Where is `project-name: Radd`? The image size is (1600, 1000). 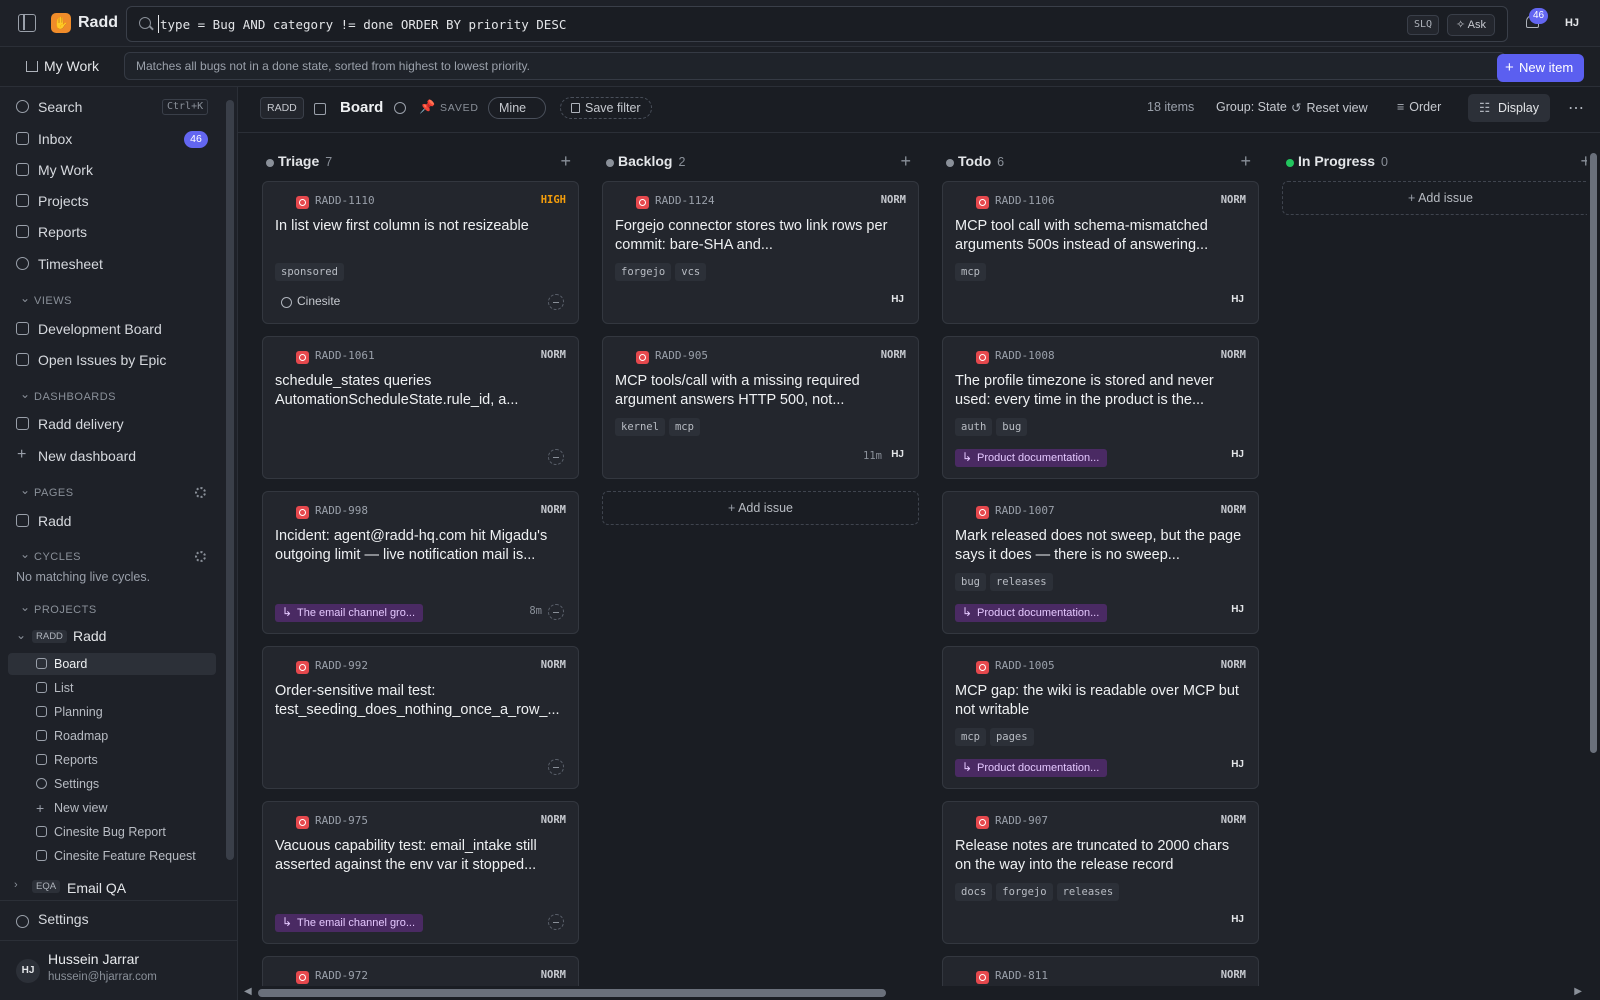 project-name: Radd is located at coordinates (89, 636).